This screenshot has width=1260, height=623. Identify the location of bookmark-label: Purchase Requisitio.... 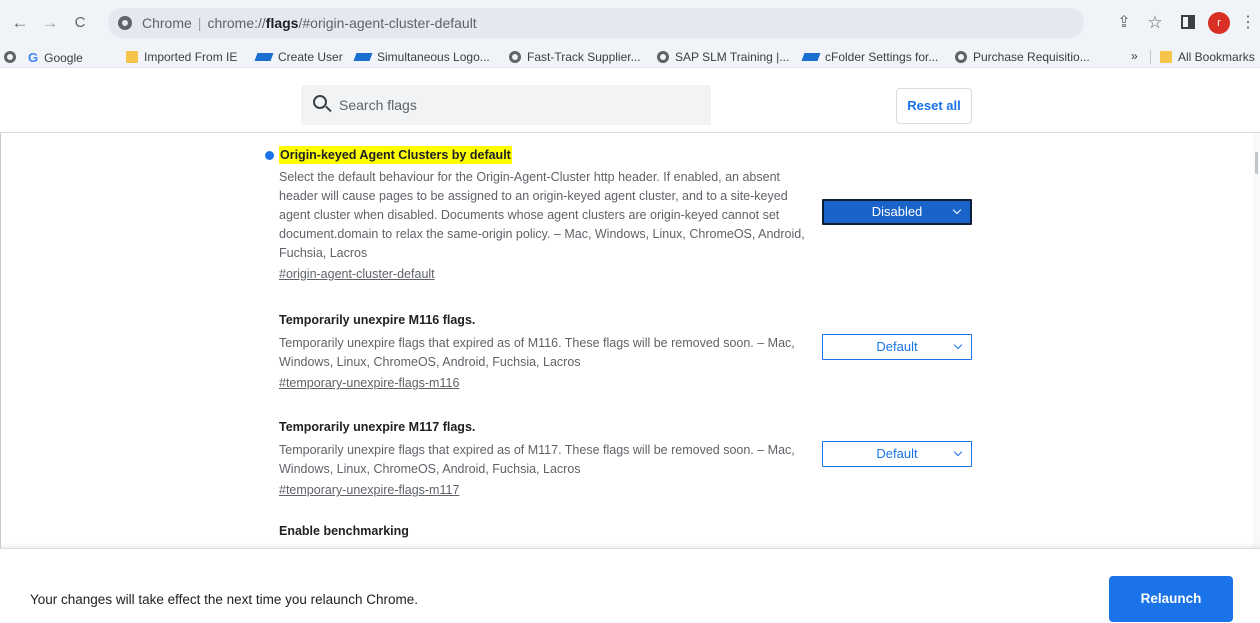
(1031, 57).